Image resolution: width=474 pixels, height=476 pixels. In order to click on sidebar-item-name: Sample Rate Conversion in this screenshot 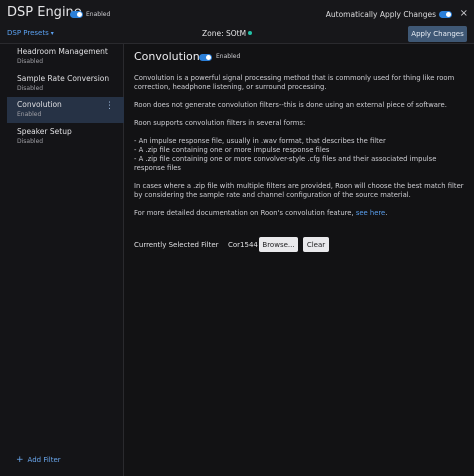, I will do `click(63, 78)`.